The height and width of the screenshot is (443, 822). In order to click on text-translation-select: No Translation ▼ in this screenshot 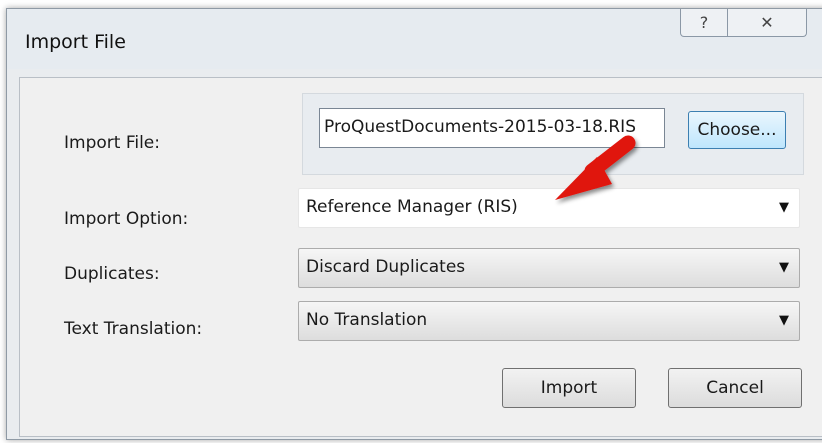, I will do `click(549, 321)`.